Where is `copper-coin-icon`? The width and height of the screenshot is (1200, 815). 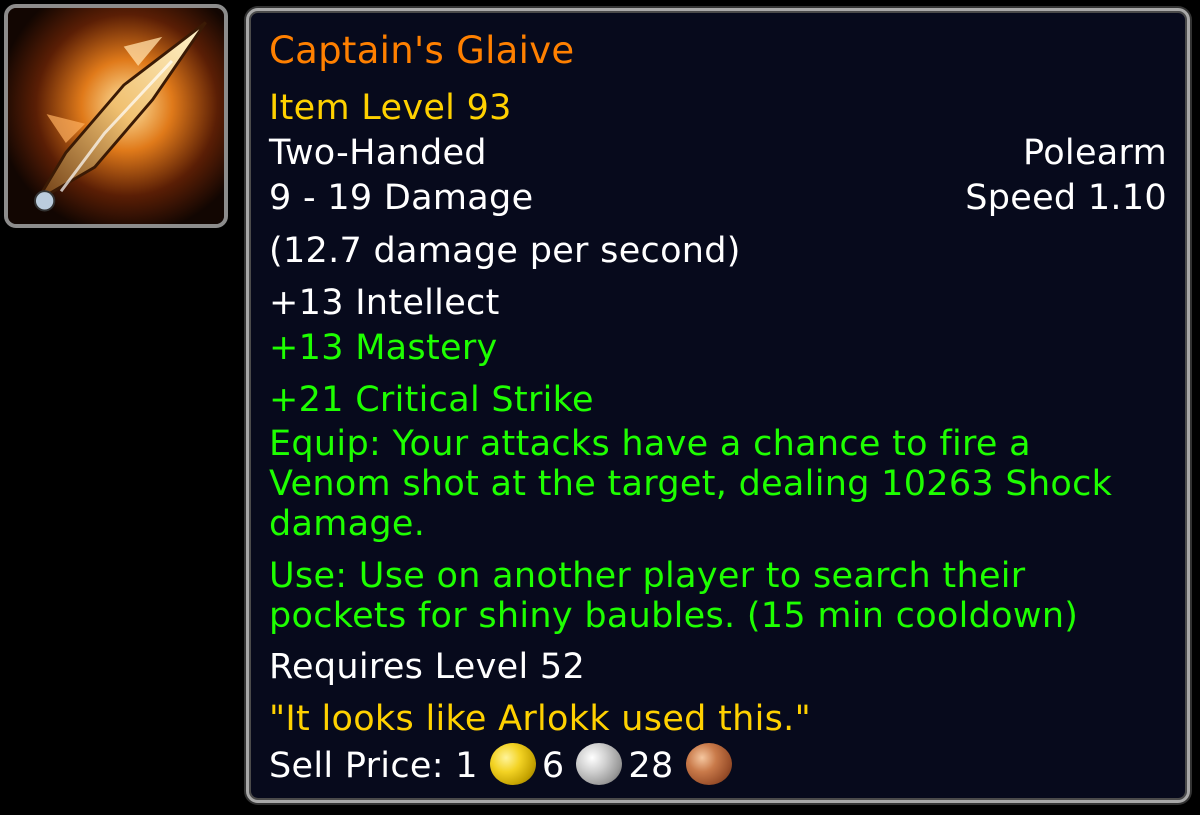
copper-coin-icon is located at coordinates (708, 764).